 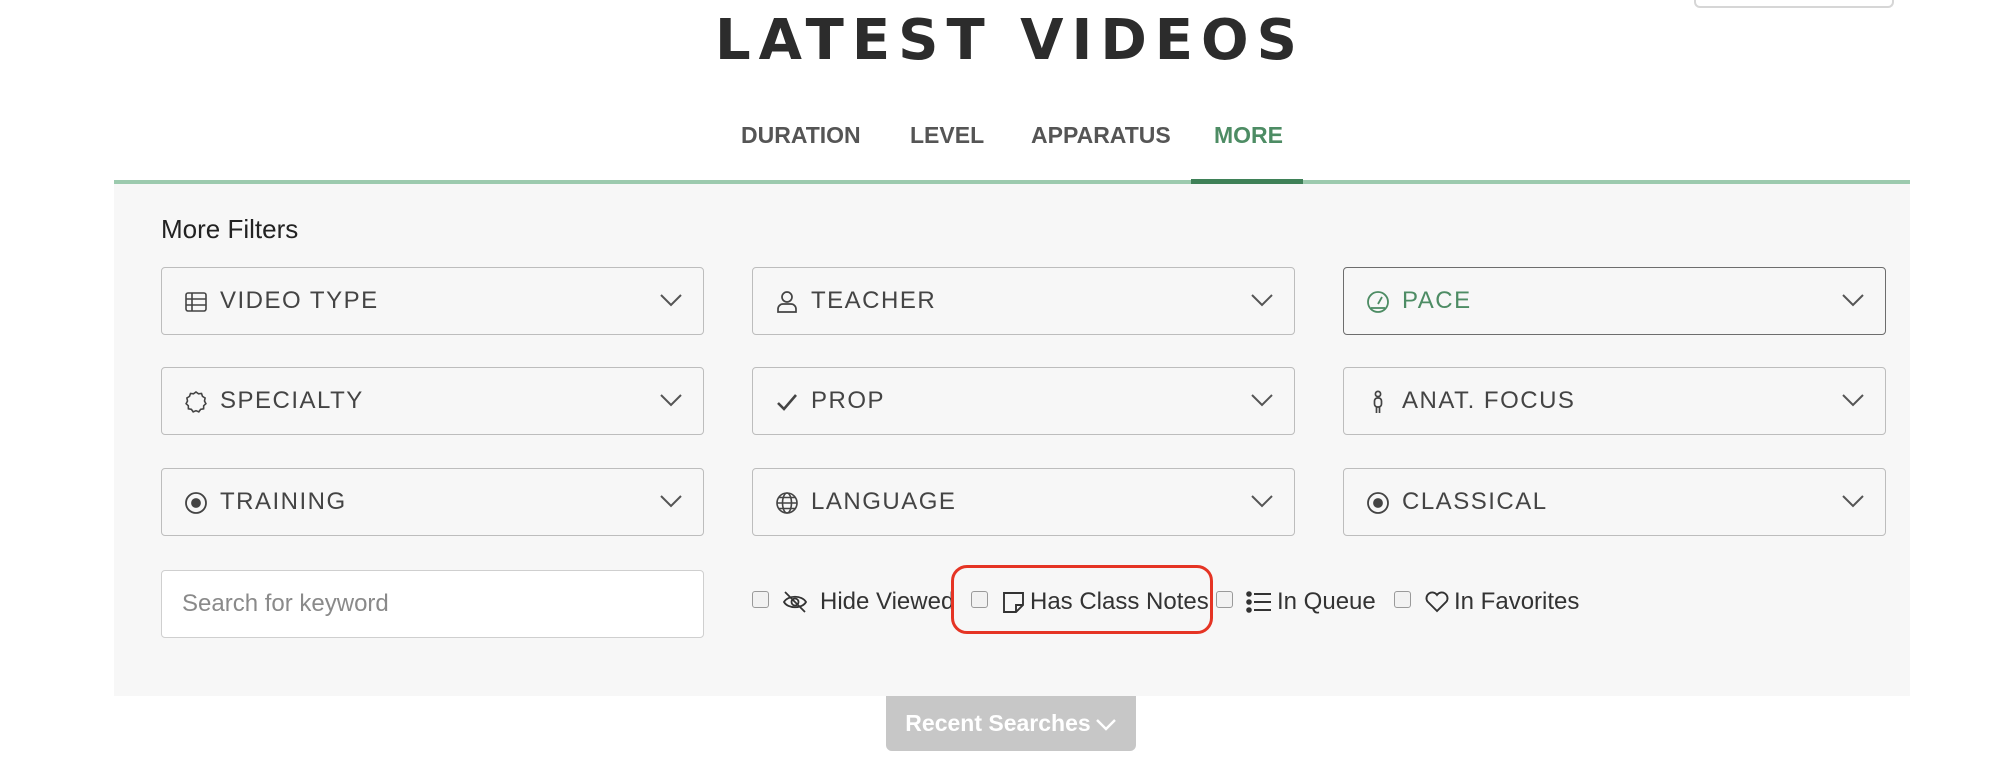 I want to click on anat-focus-dropdown: ANAT. FOCUS, so click(x=1614, y=401).